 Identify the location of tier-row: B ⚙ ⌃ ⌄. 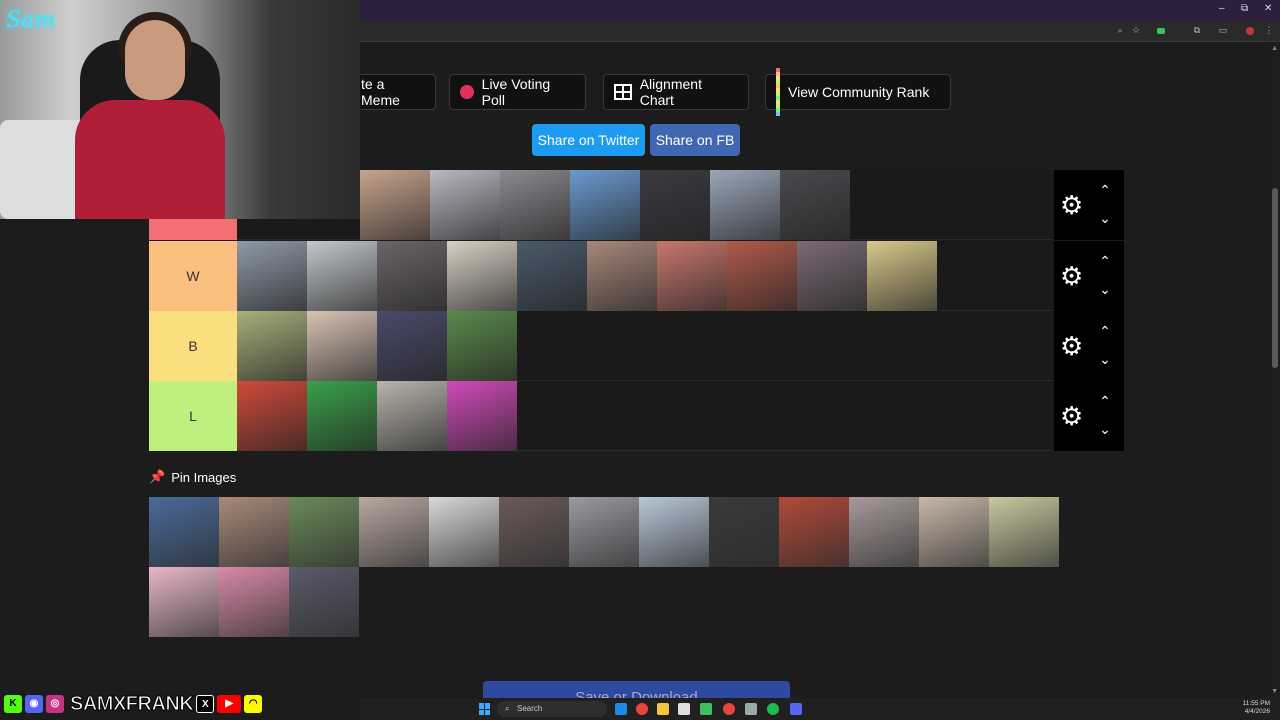
(636, 346).